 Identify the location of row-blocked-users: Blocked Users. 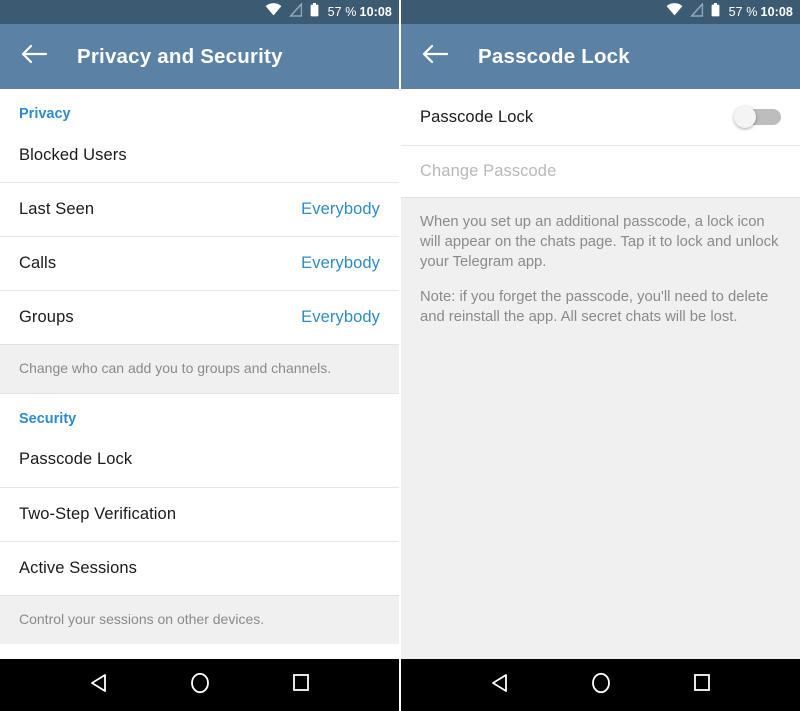
(199, 155).